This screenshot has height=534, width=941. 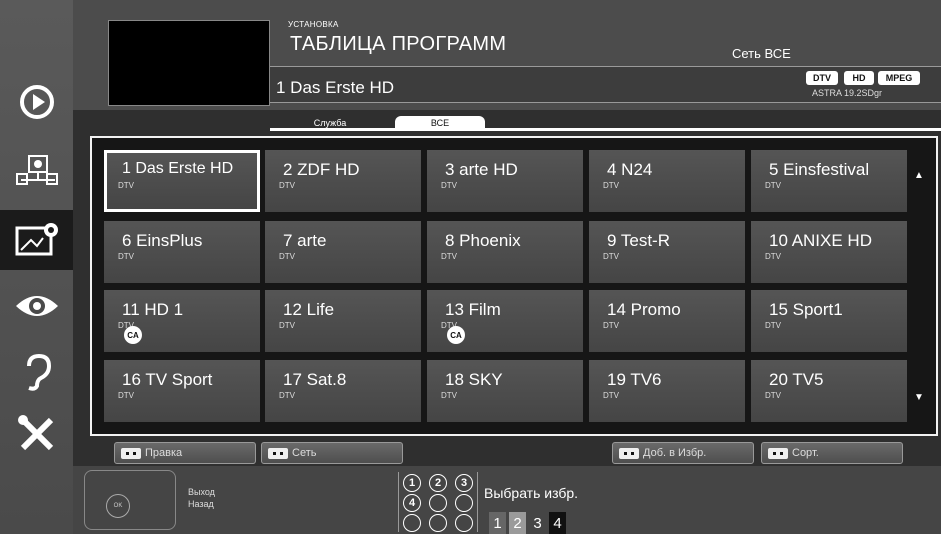 What do you see at coordinates (806, 309) in the screenshot?
I see `channel-name: 15 Sport1` at bounding box center [806, 309].